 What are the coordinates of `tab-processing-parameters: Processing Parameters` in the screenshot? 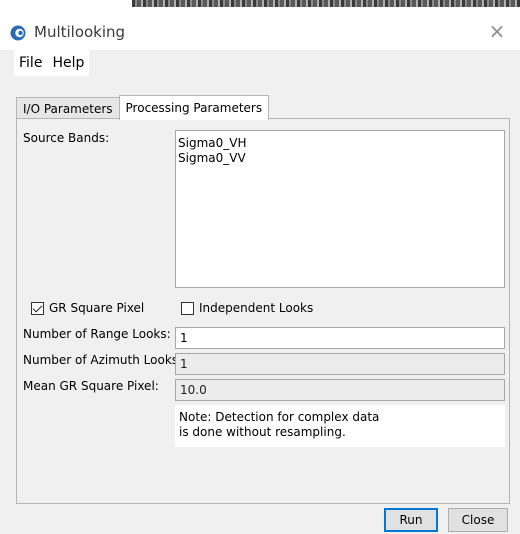 It's located at (194, 107).